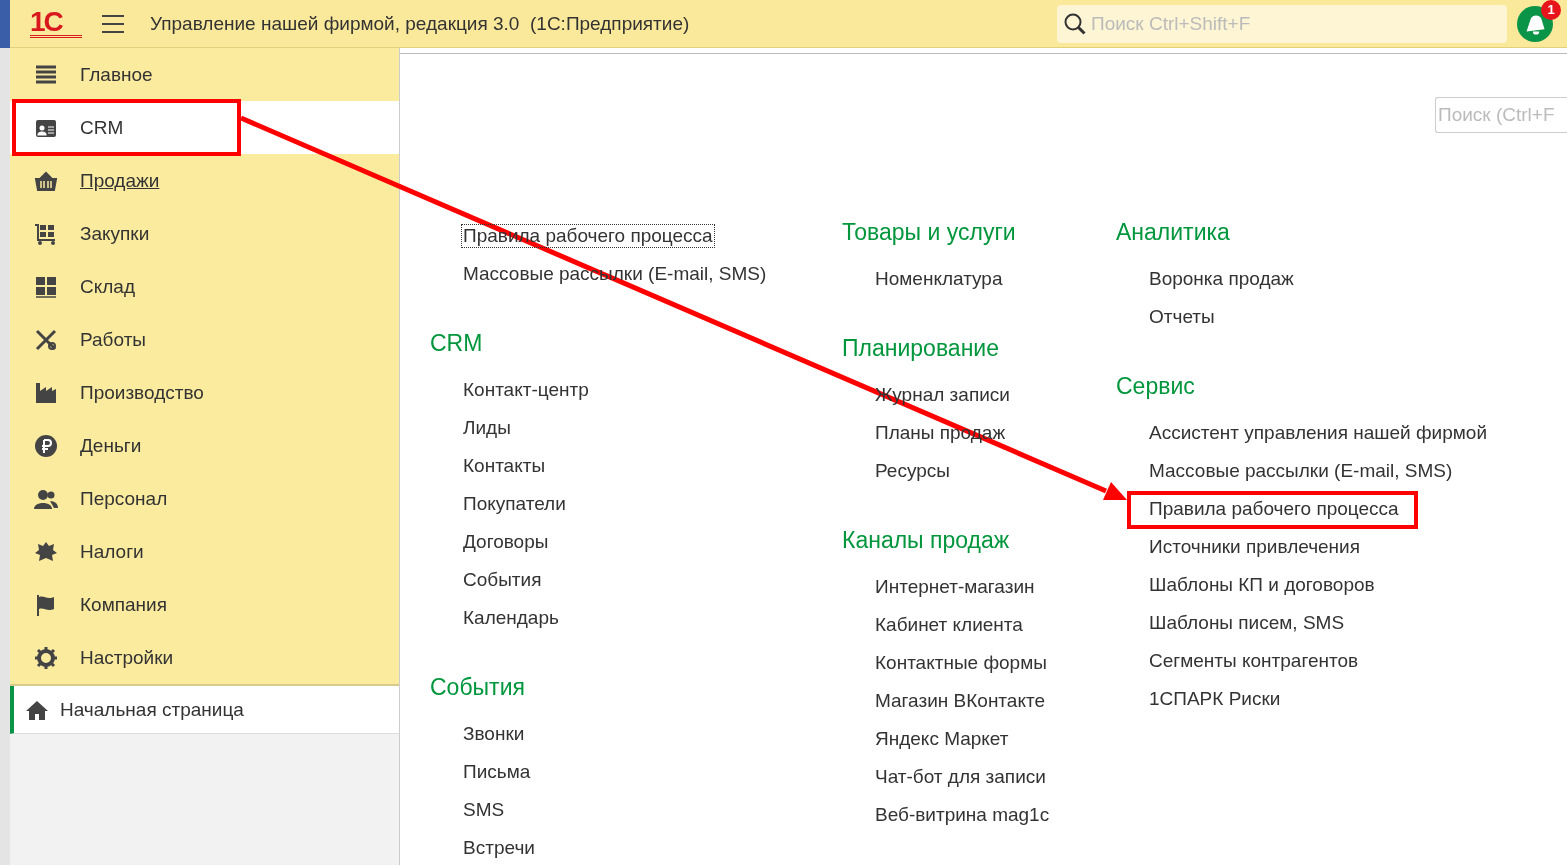 The image size is (1567, 865). Describe the element at coordinates (511, 618) in the screenshot. I see `menu-link: Календарь` at that location.